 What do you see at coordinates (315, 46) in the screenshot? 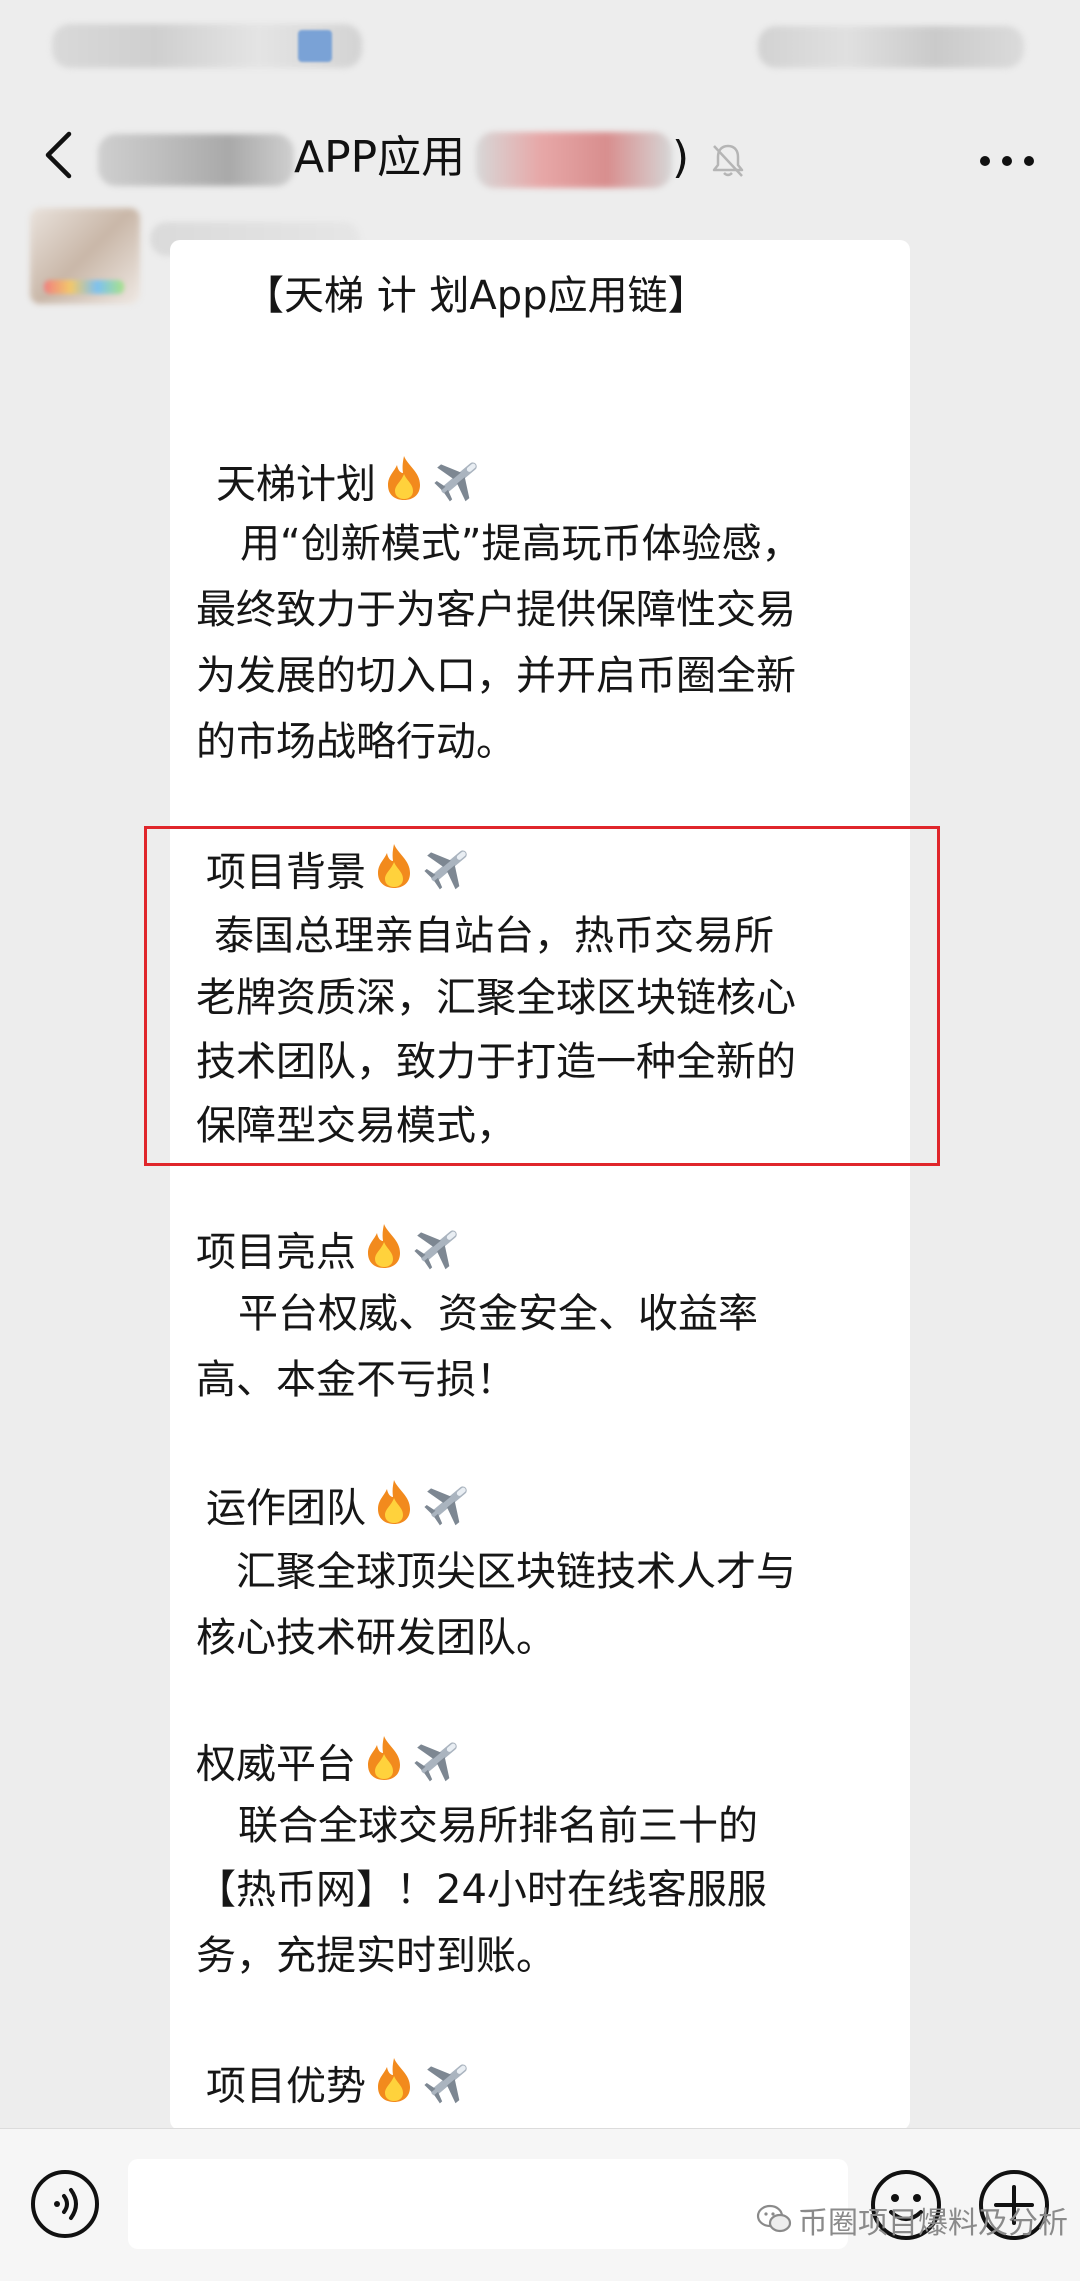
I see `status-bar-indicator-blurred` at bounding box center [315, 46].